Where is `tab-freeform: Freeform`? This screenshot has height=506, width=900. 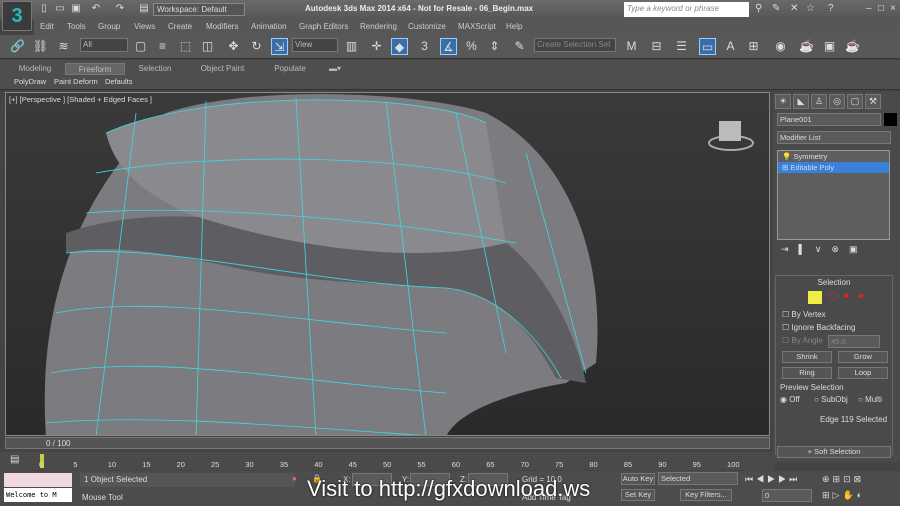
tab-freeform: Freeform is located at coordinates (95, 69).